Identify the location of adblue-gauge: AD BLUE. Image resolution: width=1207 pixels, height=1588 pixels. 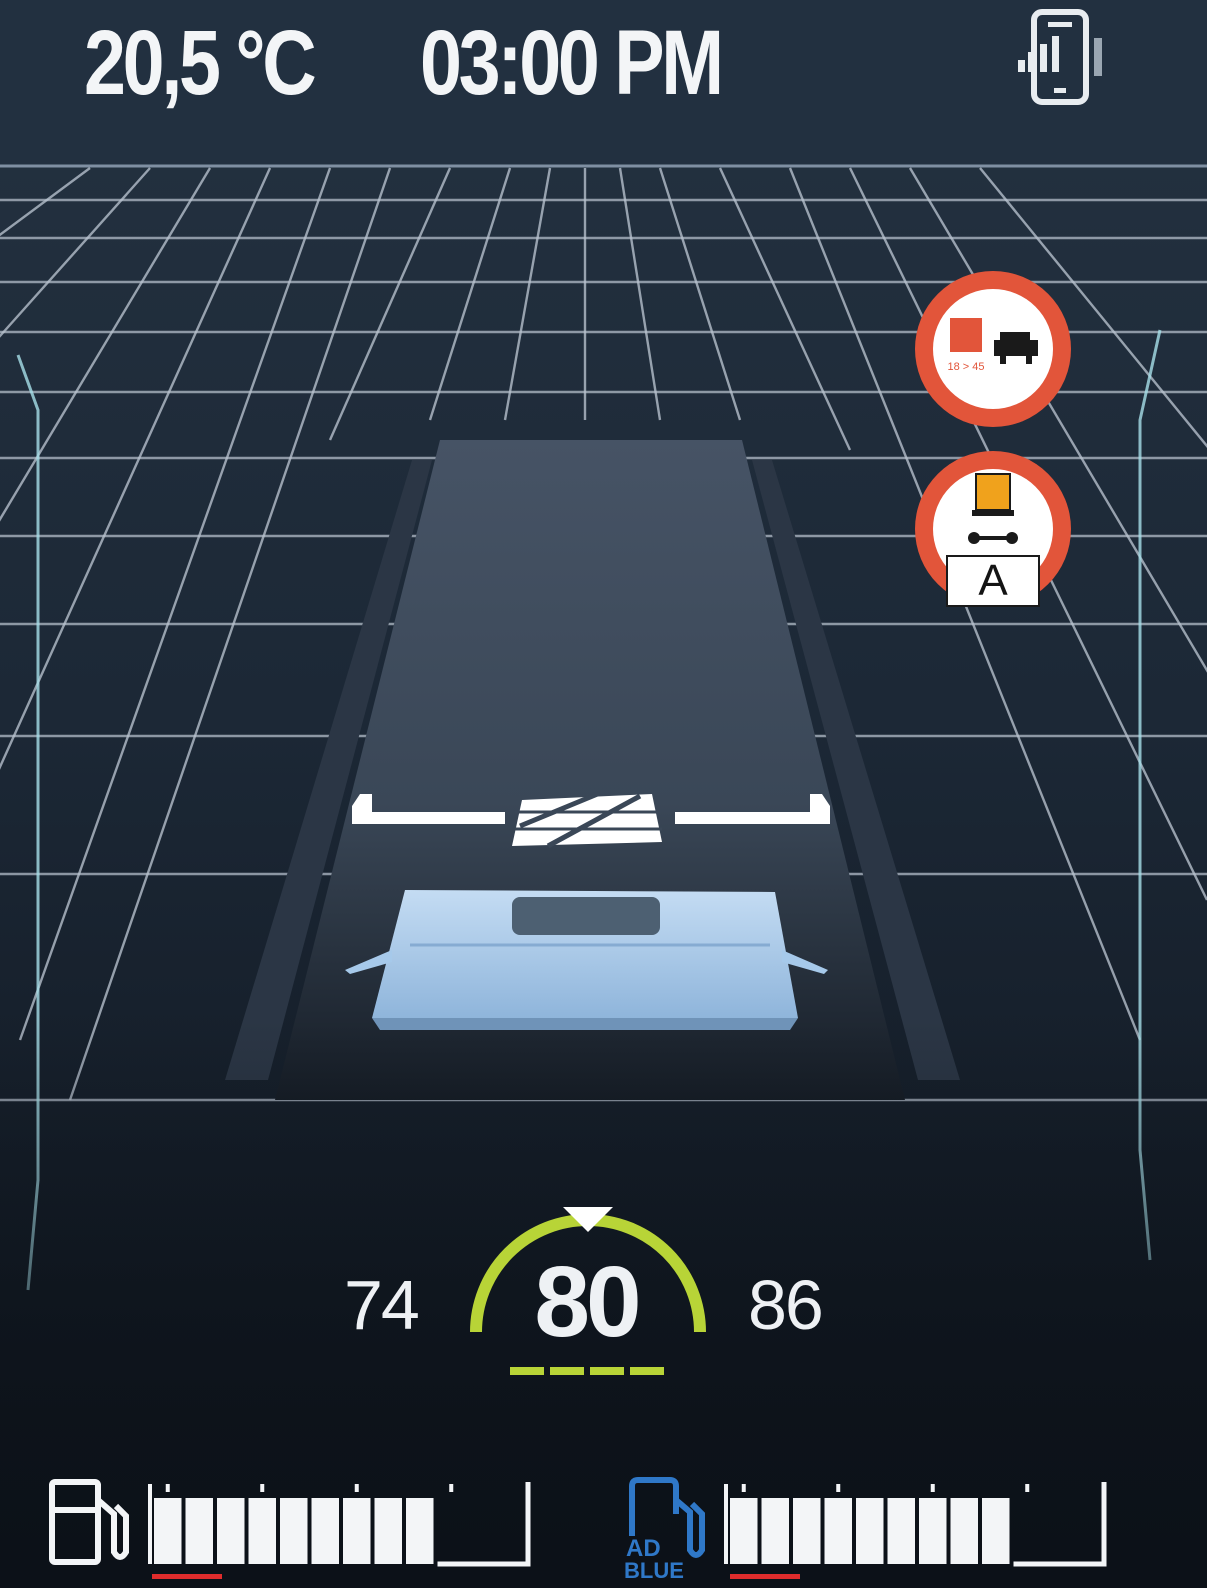
(865, 1528).